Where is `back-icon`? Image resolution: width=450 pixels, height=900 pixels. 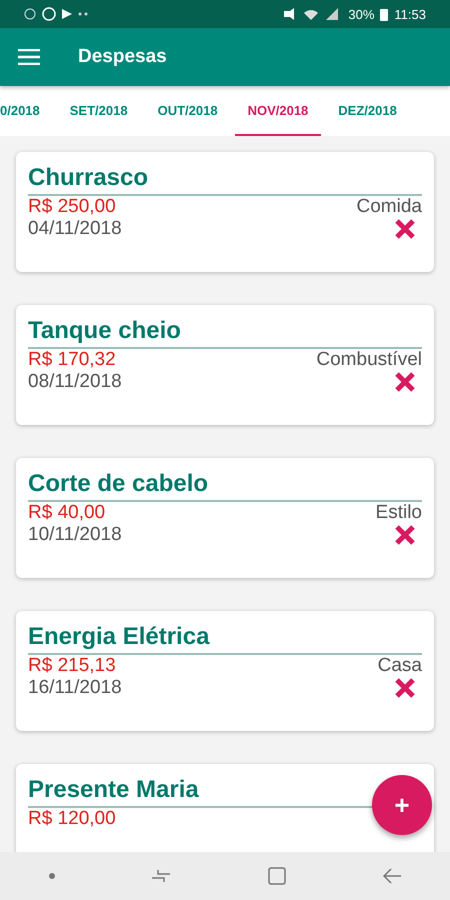 back-icon is located at coordinates (392, 876).